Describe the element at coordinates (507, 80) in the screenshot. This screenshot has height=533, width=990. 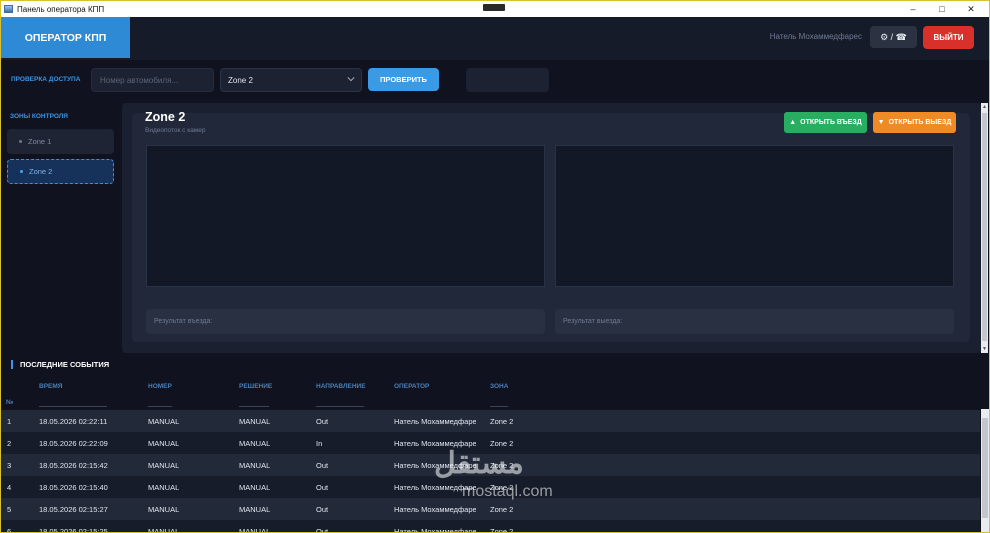
I see `access-result-box` at that location.